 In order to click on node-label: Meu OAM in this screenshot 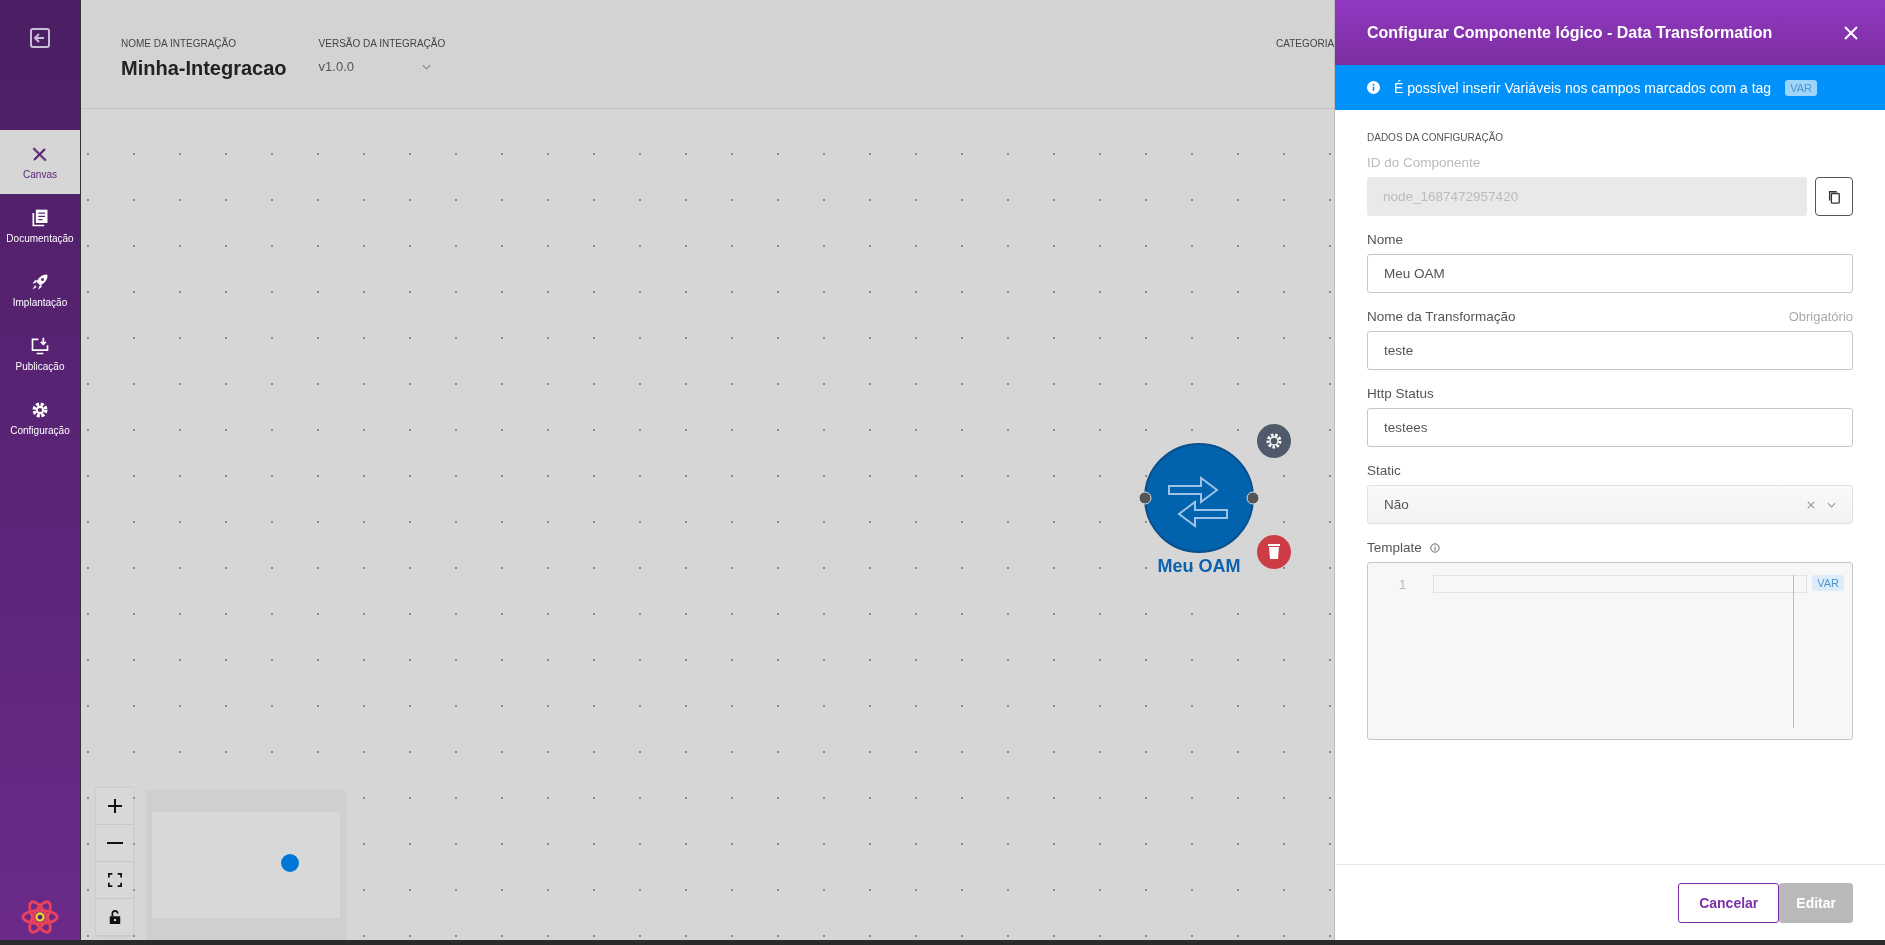, I will do `click(1199, 566)`.